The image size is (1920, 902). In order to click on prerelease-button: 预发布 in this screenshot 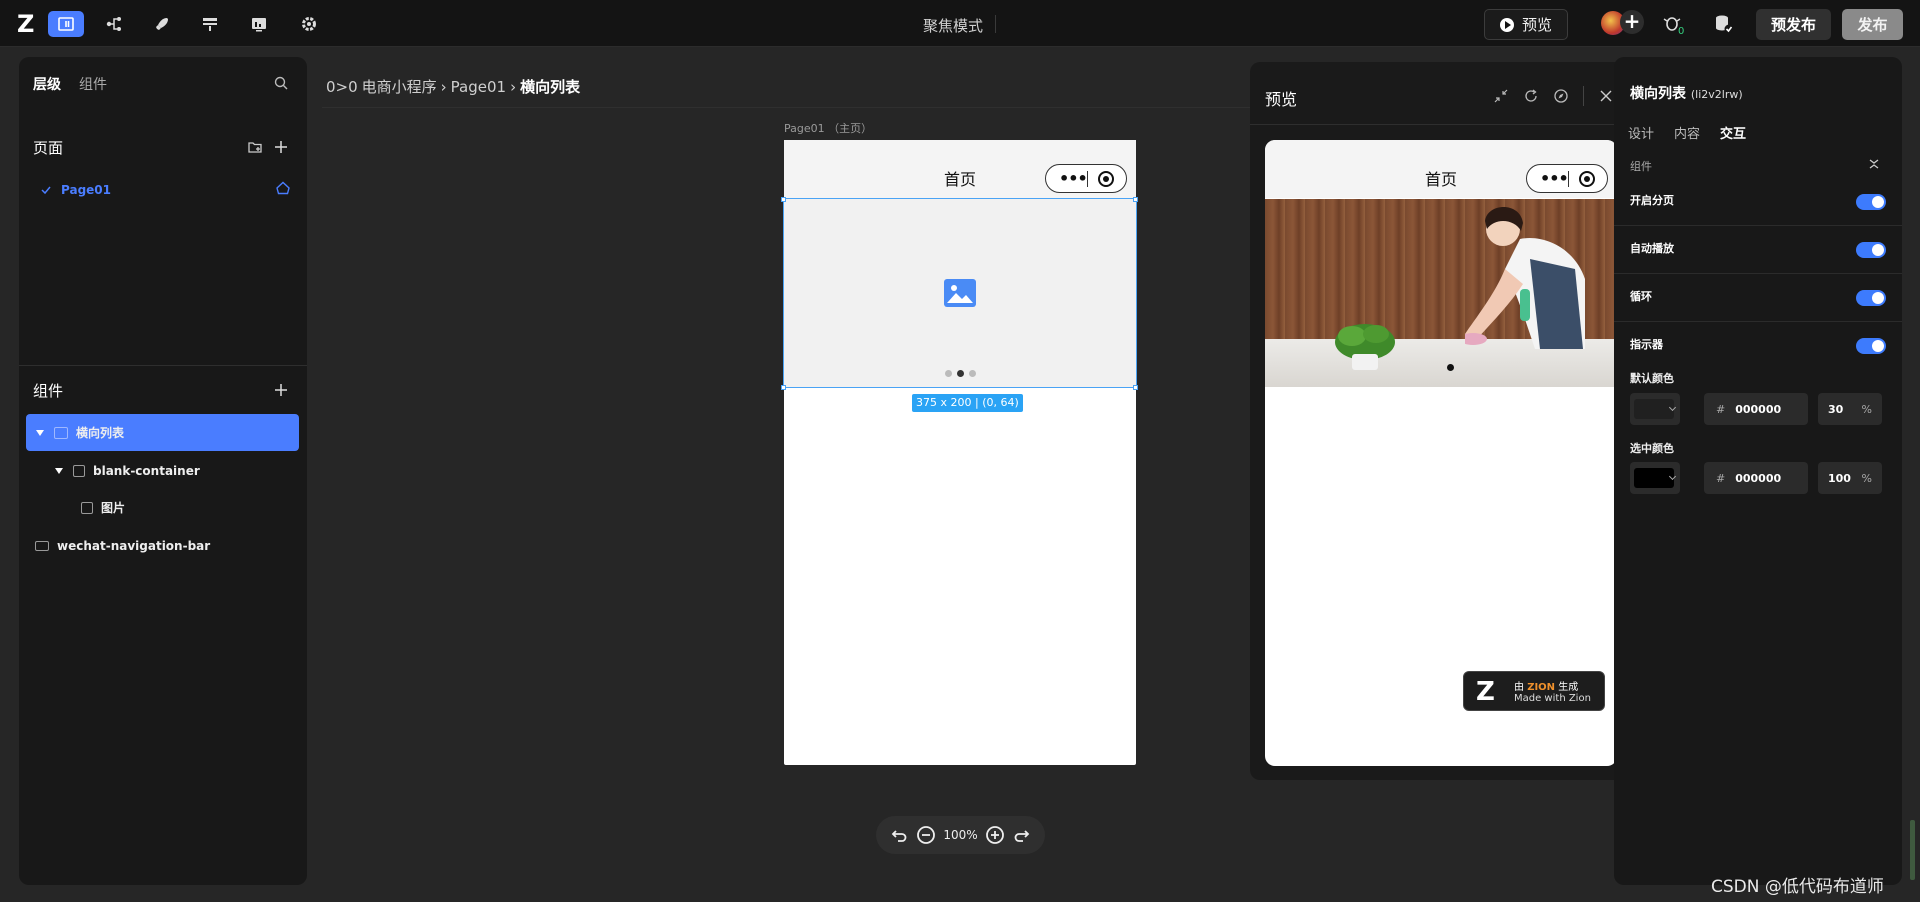, I will do `click(1793, 24)`.